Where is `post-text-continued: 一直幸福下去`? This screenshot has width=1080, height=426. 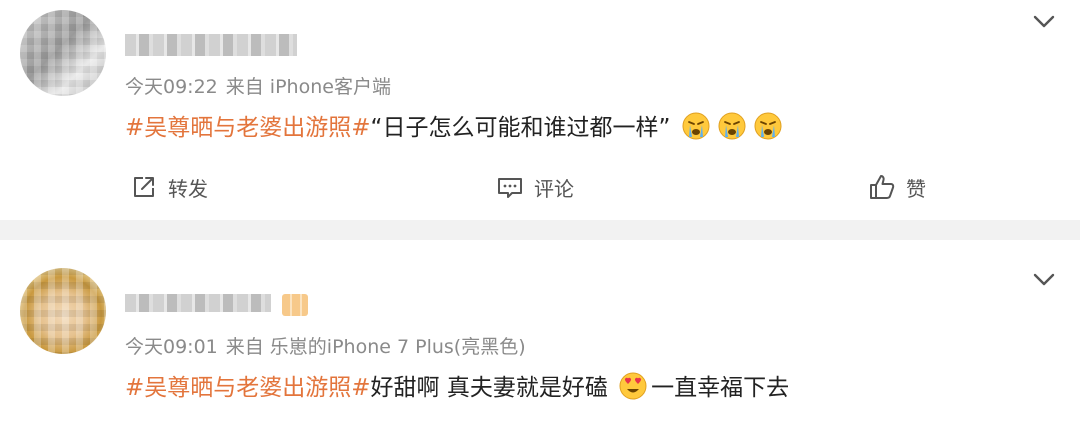
post-text-continued: 一直幸福下去 is located at coordinates (720, 388).